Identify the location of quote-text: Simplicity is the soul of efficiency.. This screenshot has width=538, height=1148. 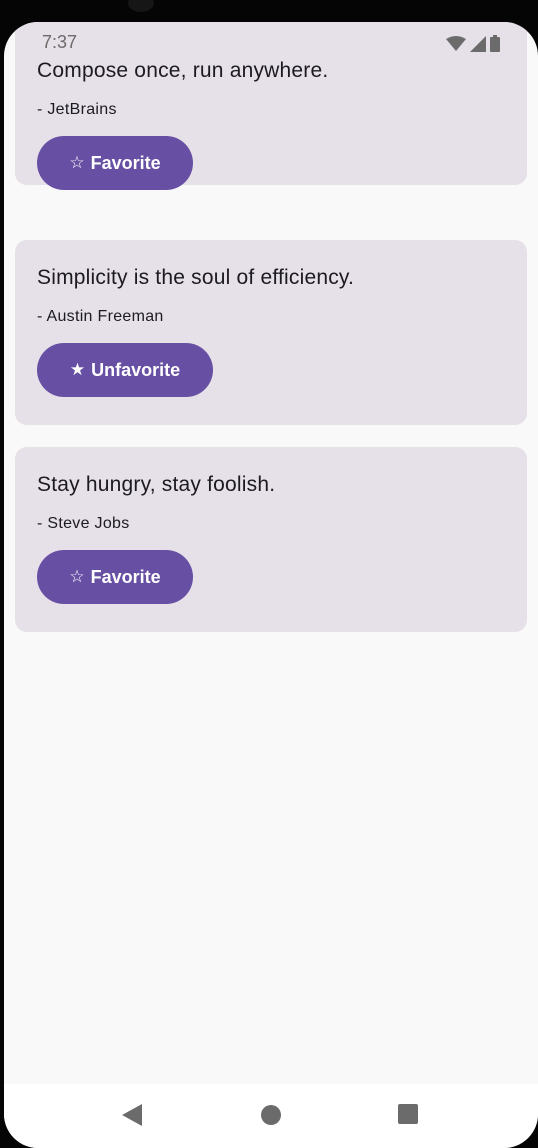
(196, 277).